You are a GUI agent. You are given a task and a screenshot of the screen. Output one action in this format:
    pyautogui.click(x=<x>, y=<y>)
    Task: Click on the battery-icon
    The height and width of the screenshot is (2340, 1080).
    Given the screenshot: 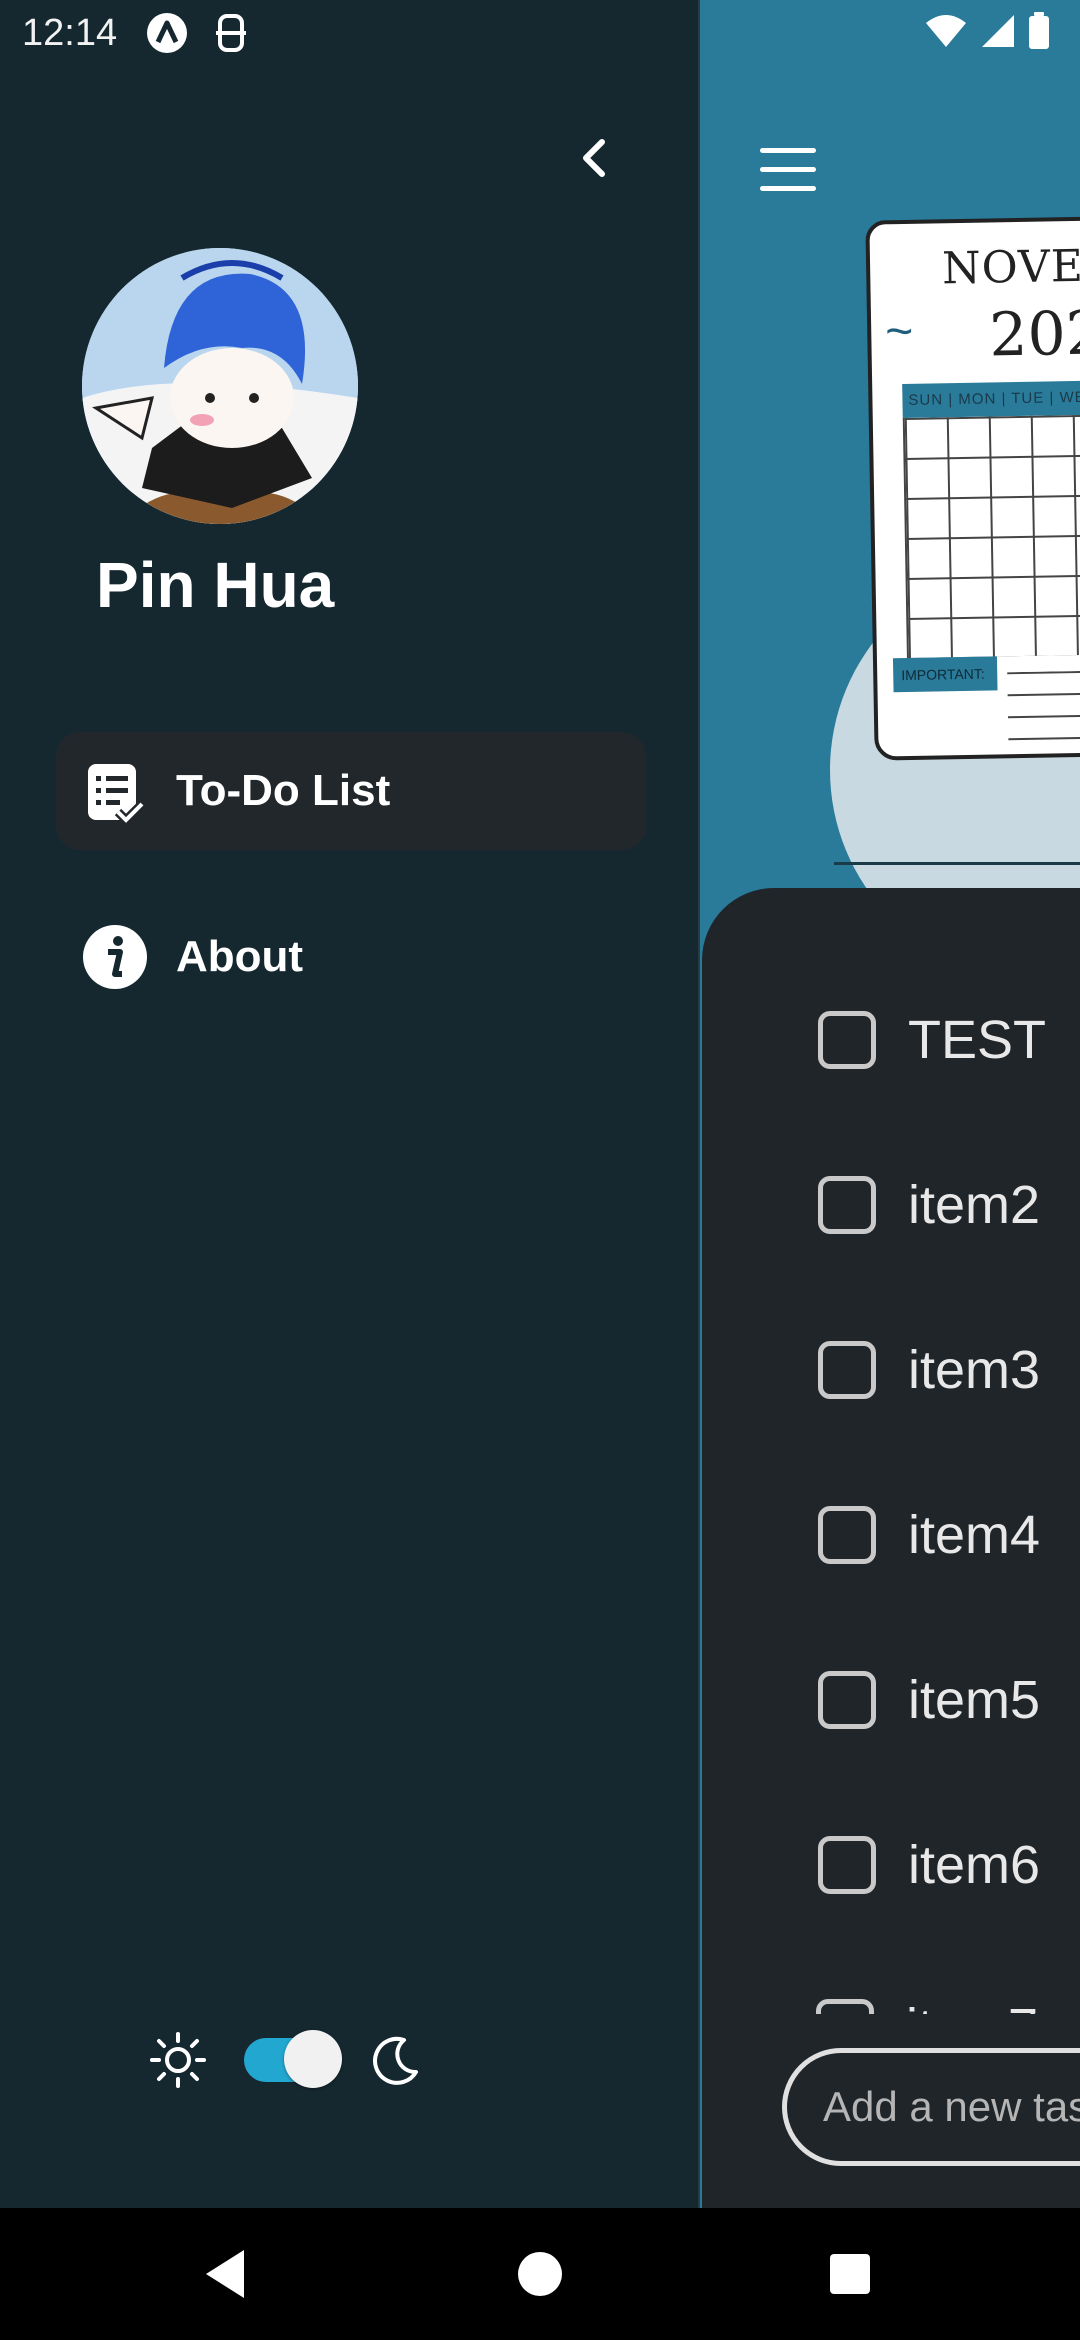 What is the action you would take?
    pyautogui.click(x=1039, y=30)
    